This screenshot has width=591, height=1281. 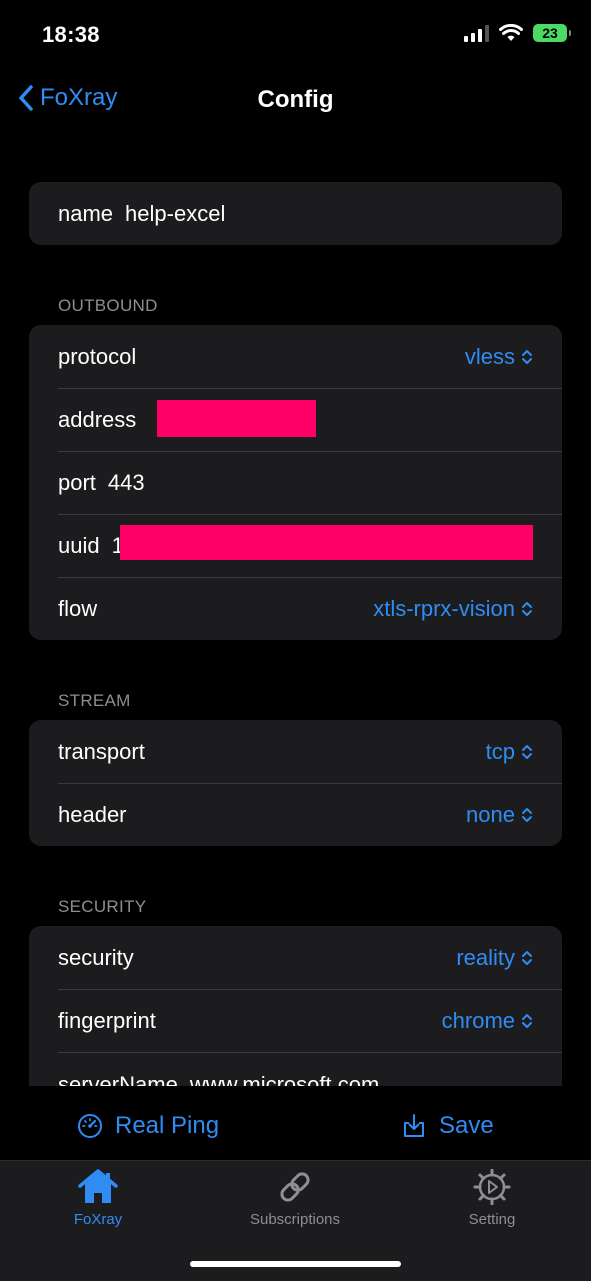 I want to click on security-label: security, so click(x=96, y=957).